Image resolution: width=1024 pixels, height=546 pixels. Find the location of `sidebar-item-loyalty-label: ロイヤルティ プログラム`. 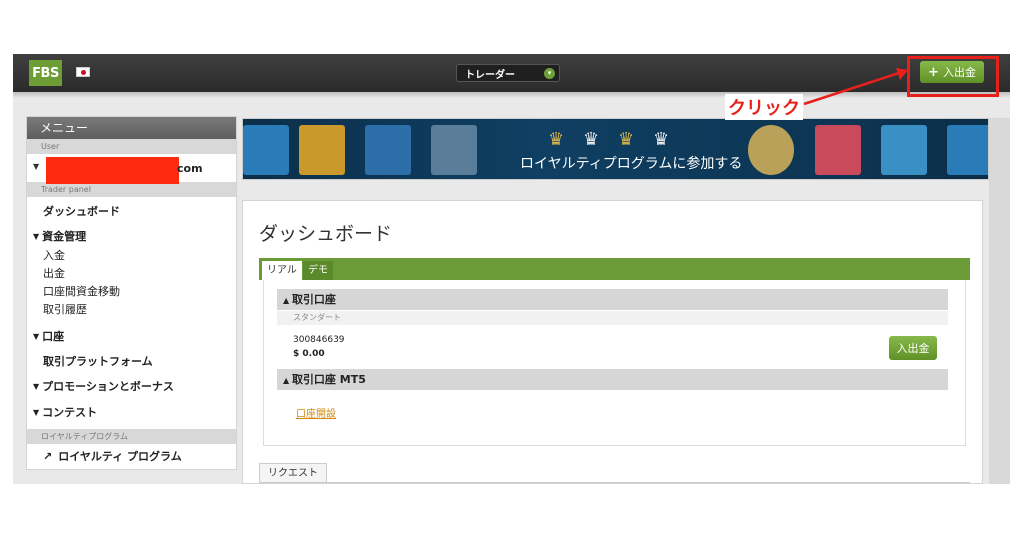

sidebar-item-loyalty-label: ロイヤルティ プログラム is located at coordinates (120, 456).